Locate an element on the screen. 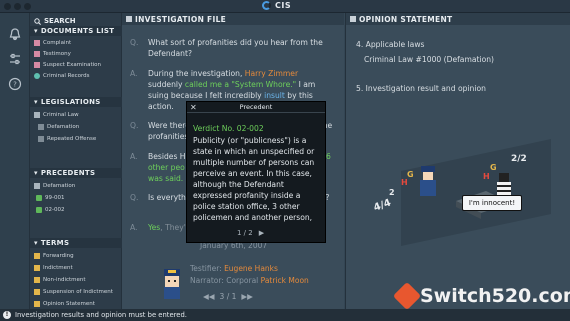 This screenshot has height=321, width=570. window-controls is located at coordinates (17, 6).